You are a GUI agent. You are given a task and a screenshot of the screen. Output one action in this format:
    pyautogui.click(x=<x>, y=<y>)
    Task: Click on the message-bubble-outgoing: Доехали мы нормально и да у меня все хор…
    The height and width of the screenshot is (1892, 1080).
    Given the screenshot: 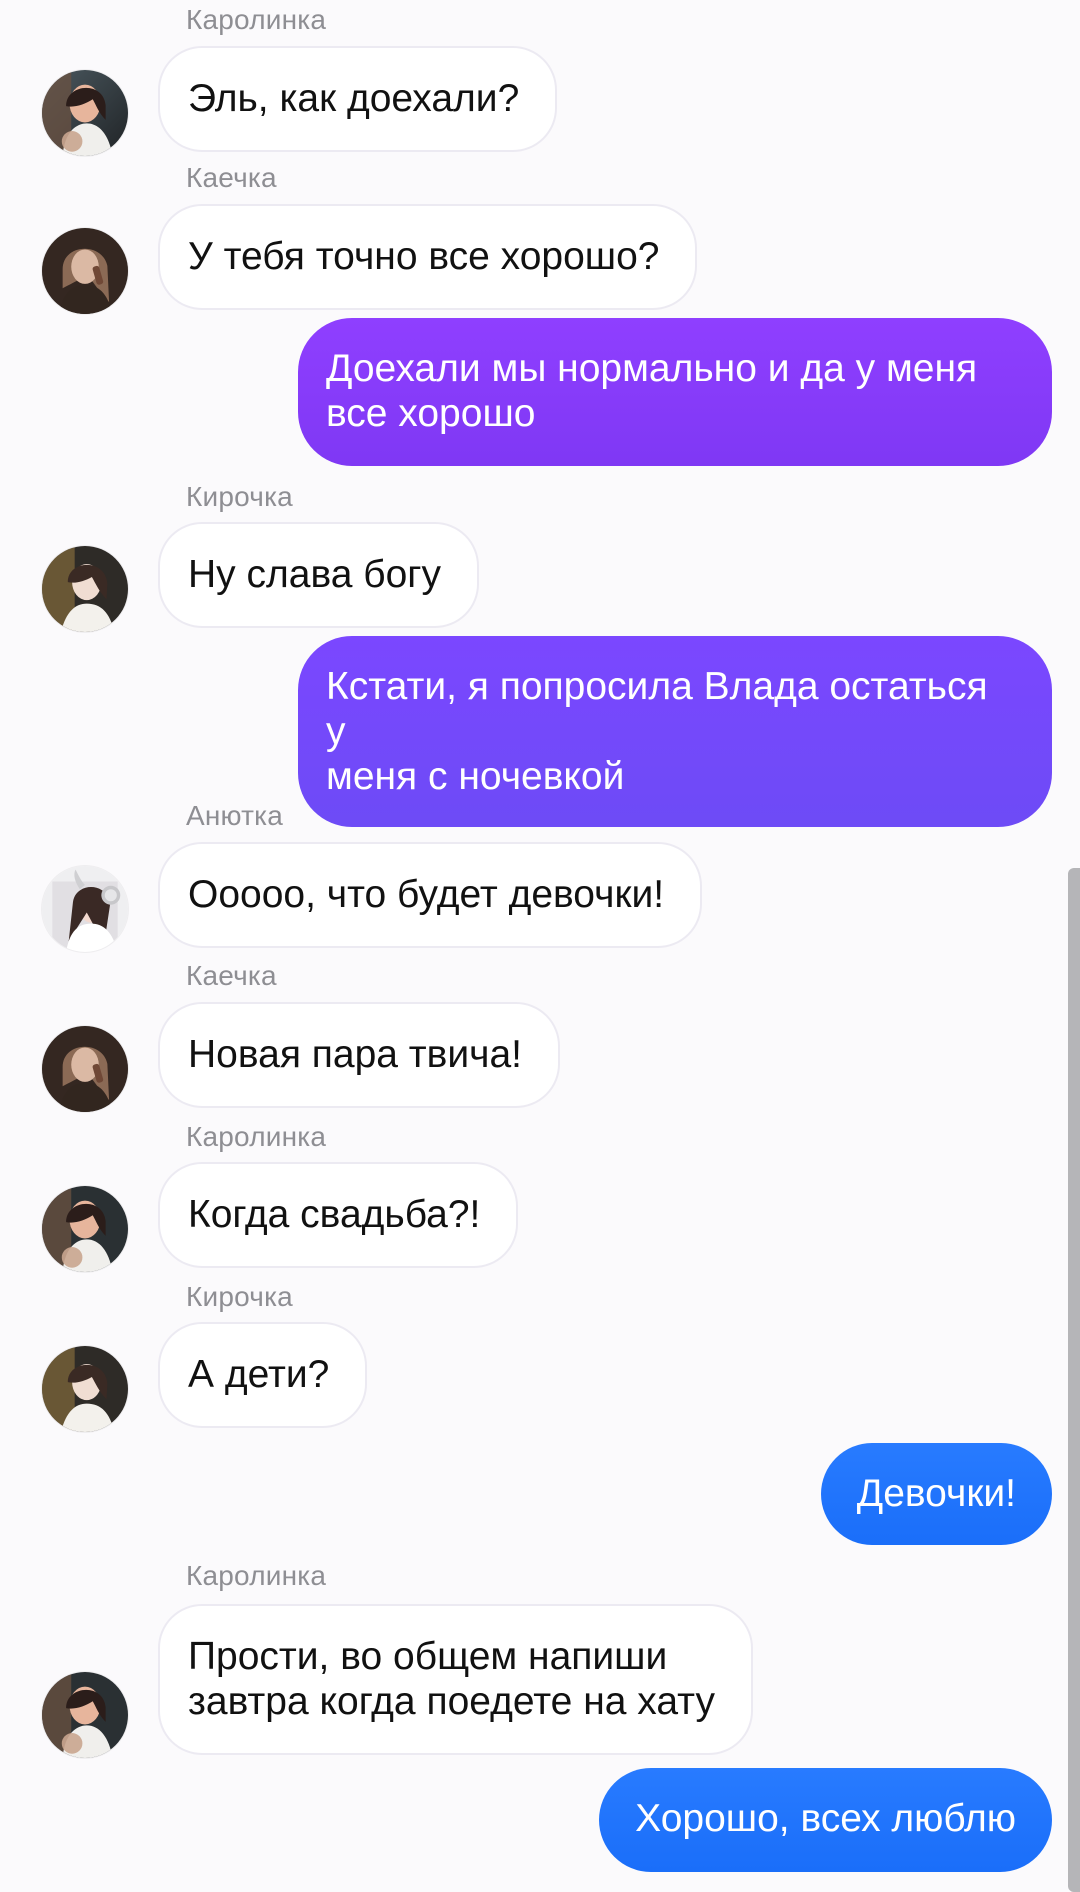 What is the action you would take?
    pyautogui.click(x=675, y=392)
    